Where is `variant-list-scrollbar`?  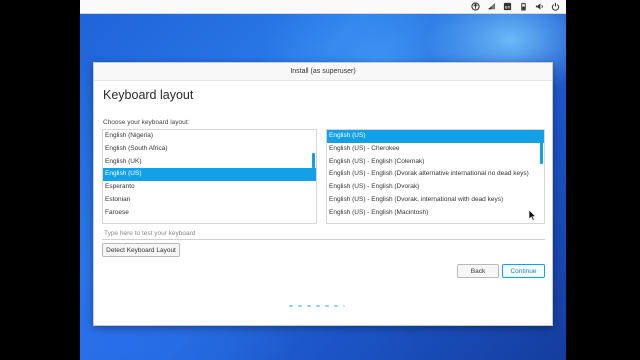 variant-list-scrollbar is located at coordinates (541, 148).